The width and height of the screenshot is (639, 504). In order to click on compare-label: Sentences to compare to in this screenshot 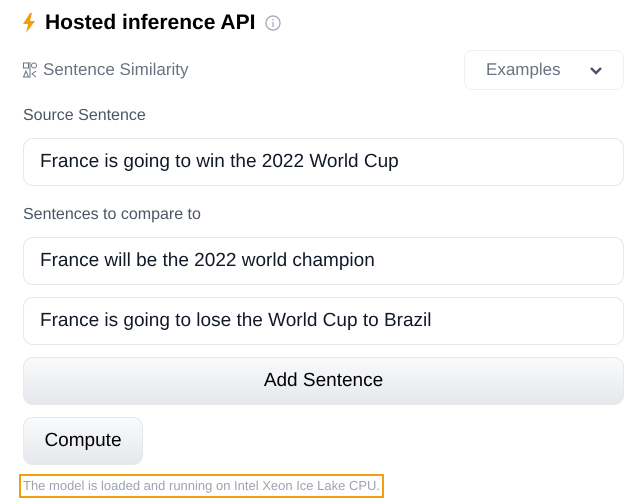, I will do `click(112, 215)`.